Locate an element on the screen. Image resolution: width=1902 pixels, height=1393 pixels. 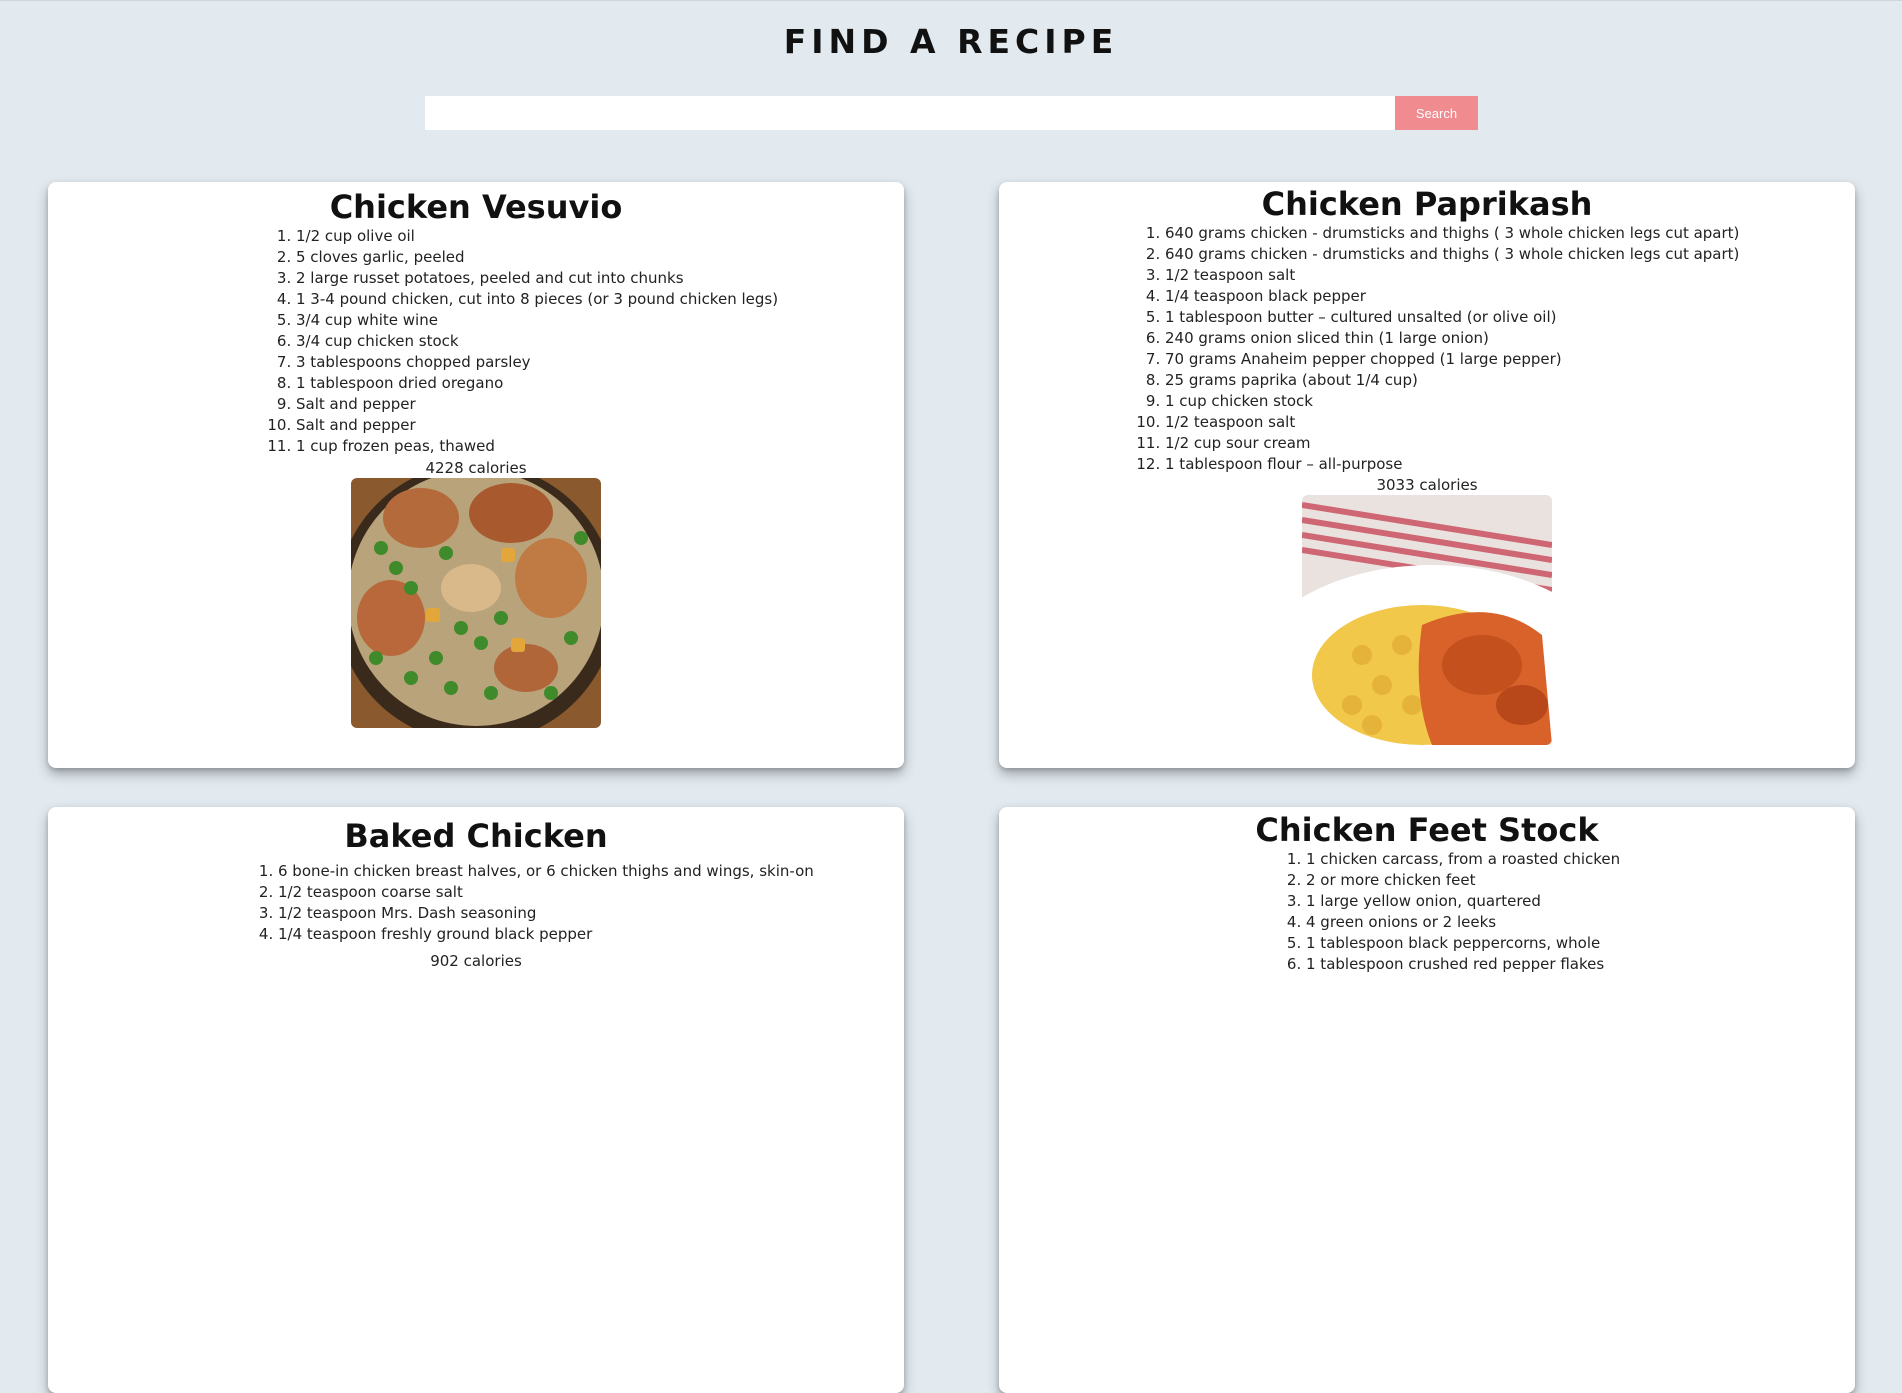
list-item: 1/2 teaspoon Mrs. Dash seasoning is located at coordinates (546, 913).